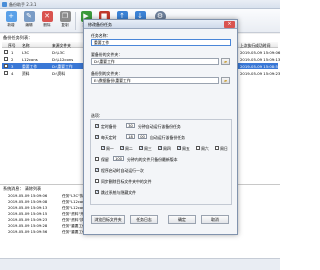 Image resolution: width=320 pixels, height=270 pixels. Describe the element at coordinates (28, 208) in the screenshot. I see `log-time: 2019-05-09 15:09:13` at that location.